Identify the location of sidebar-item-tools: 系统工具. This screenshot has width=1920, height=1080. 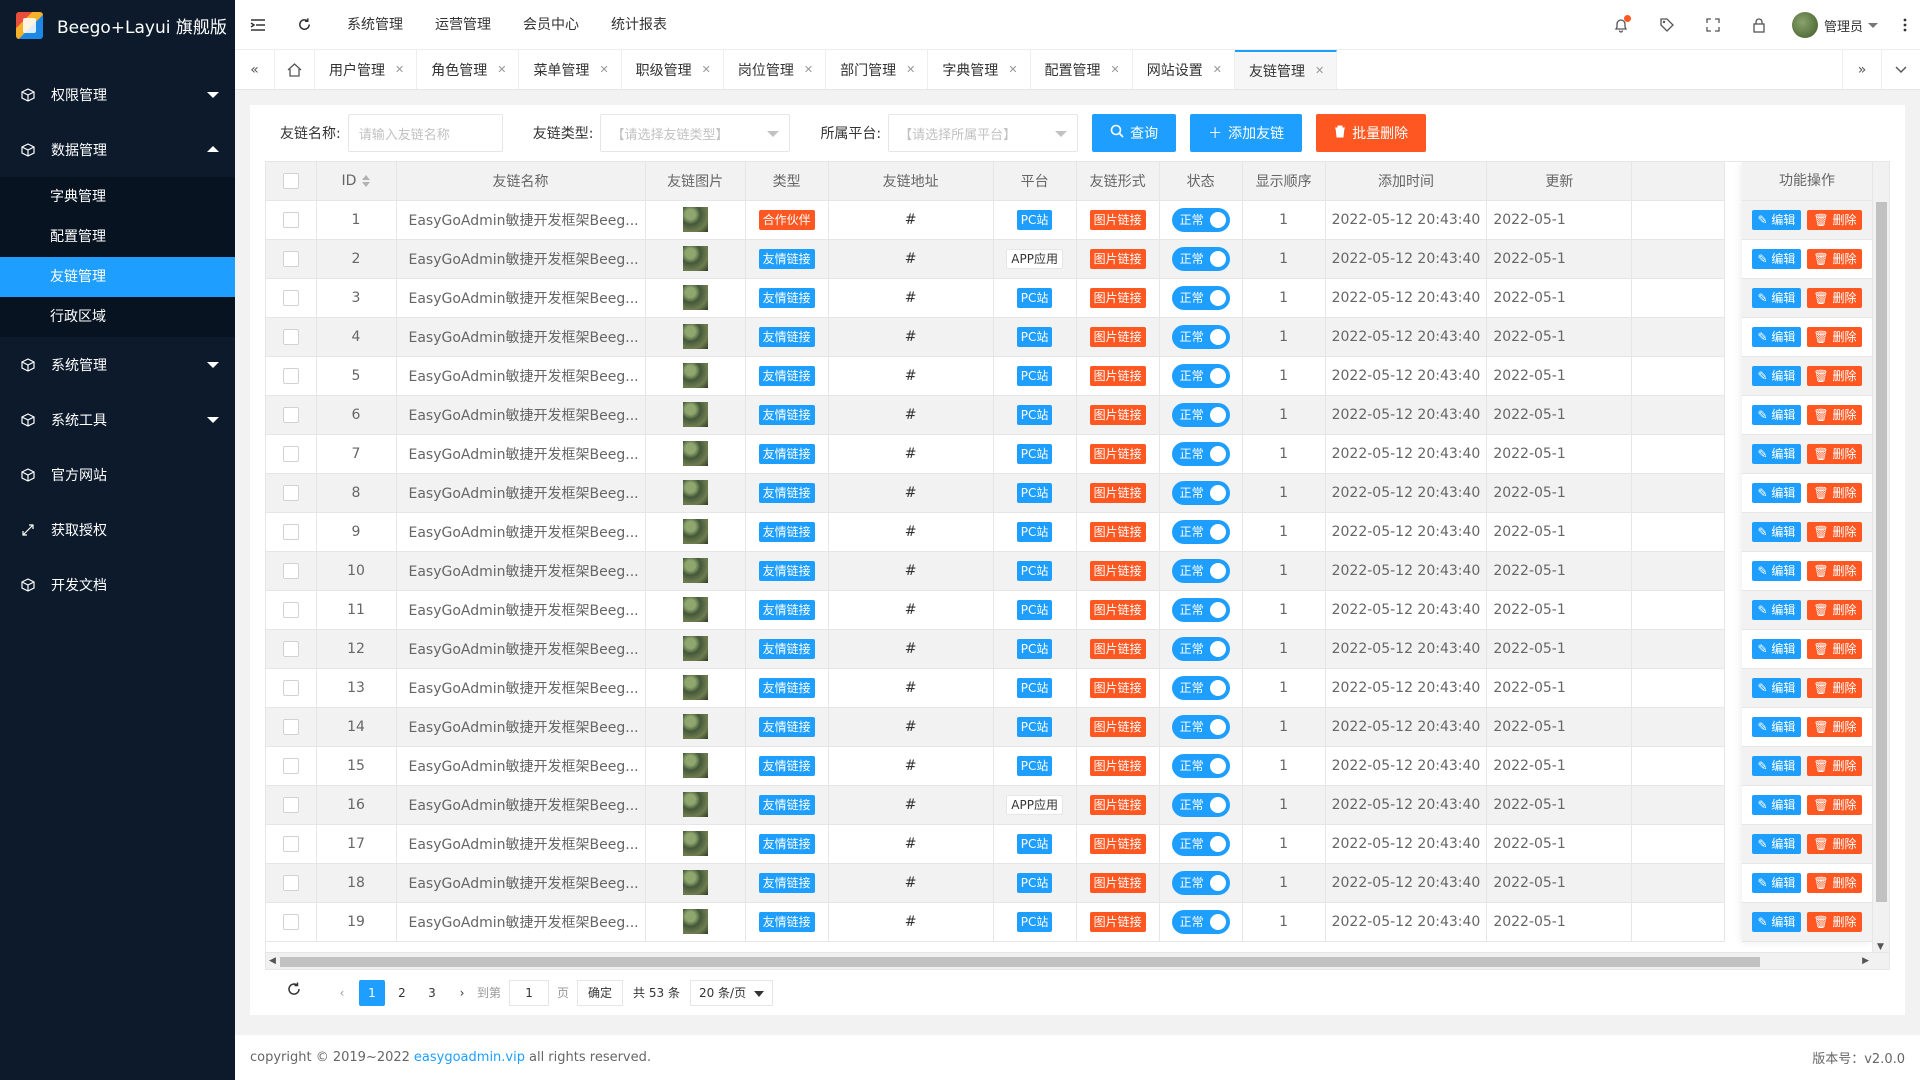
(117, 419).